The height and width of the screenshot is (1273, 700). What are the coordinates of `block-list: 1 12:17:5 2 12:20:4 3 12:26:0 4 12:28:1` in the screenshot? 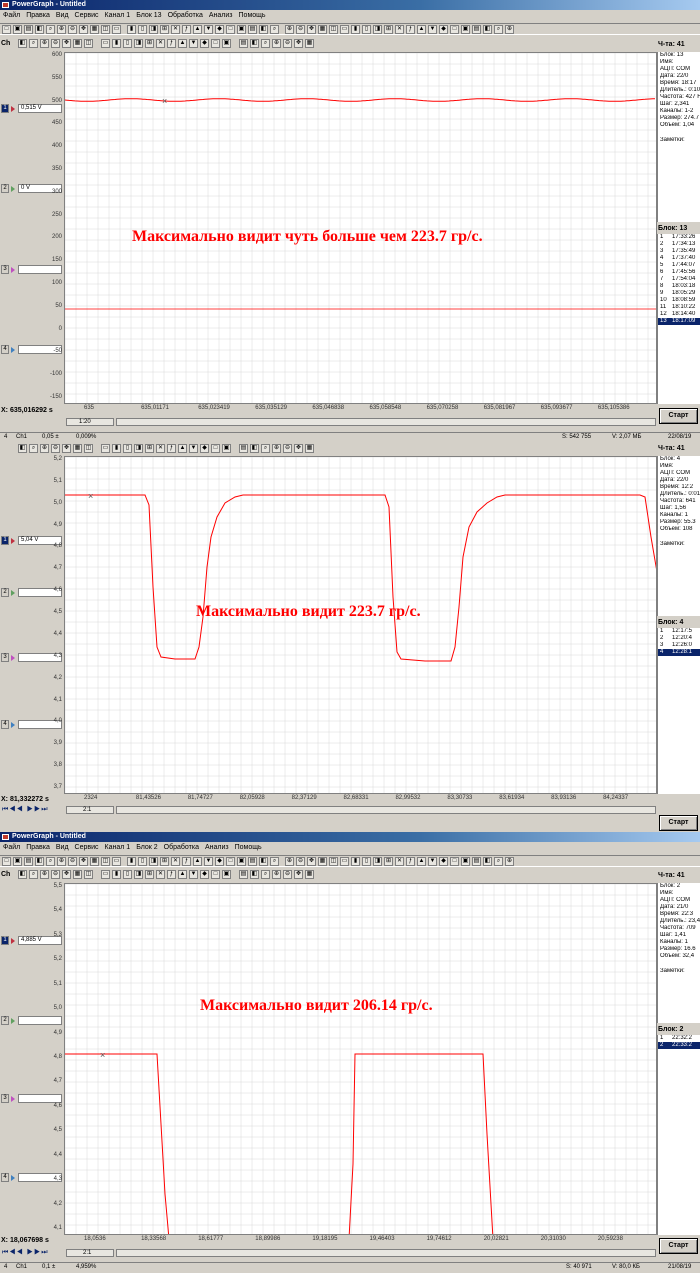 It's located at (678, 711).